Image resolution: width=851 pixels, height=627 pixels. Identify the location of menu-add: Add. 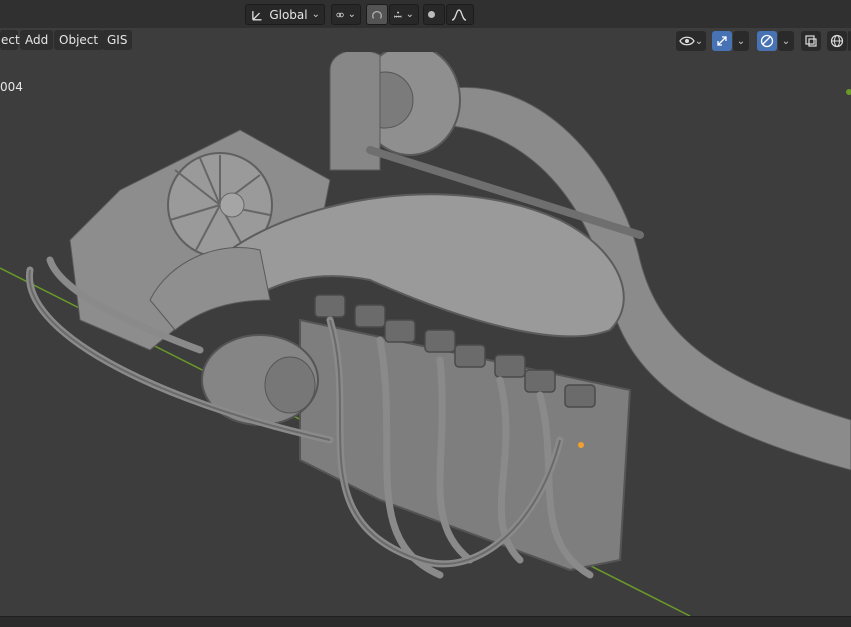
(37, 40).